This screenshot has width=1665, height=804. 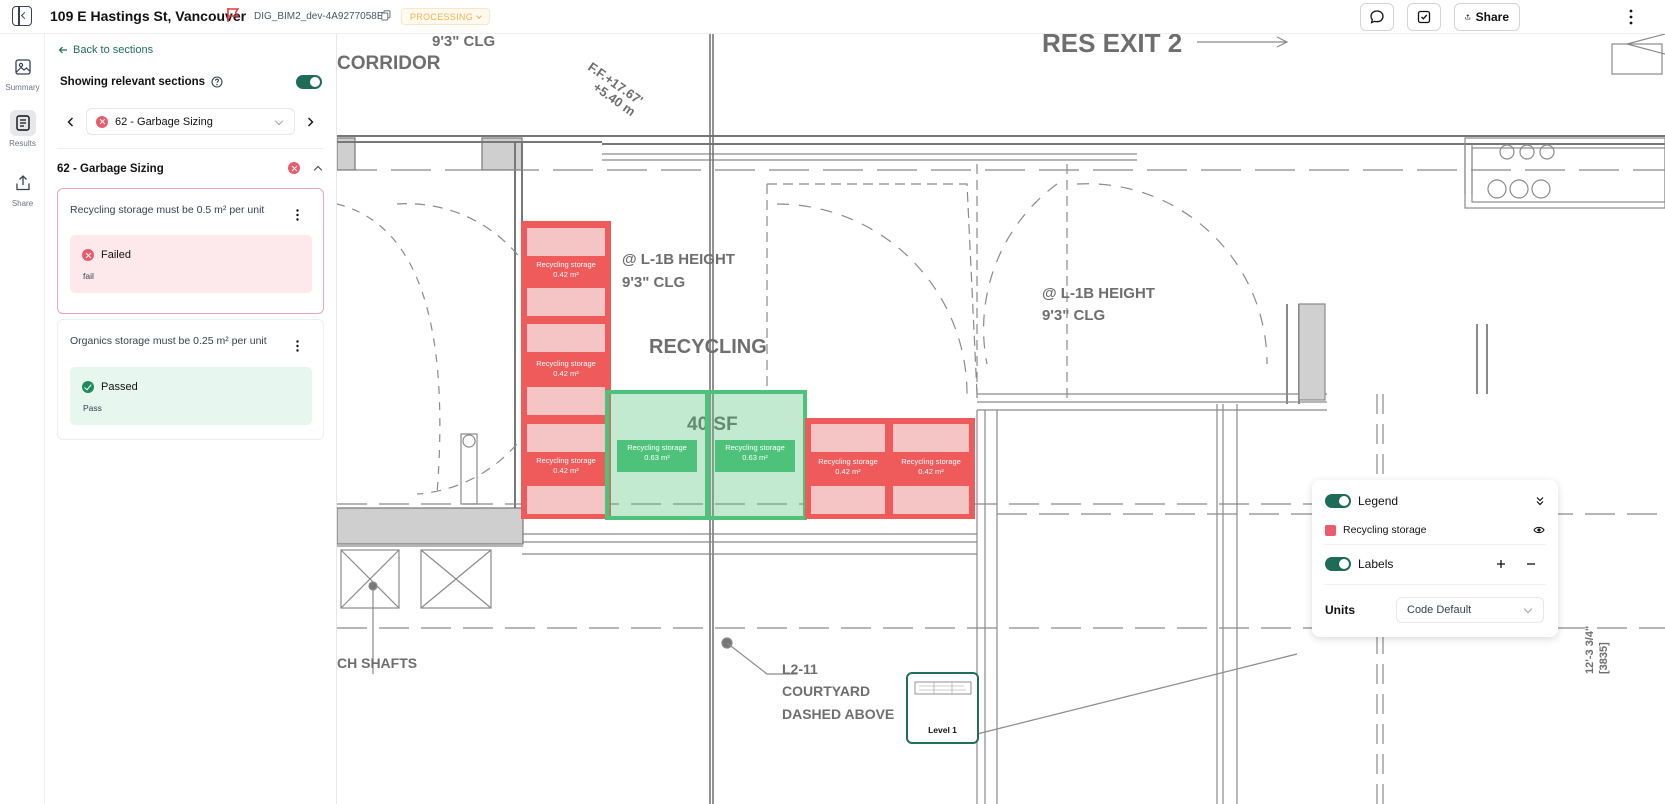 I want to click on double-chevron-down-icon, so click(x=1540, y=501).